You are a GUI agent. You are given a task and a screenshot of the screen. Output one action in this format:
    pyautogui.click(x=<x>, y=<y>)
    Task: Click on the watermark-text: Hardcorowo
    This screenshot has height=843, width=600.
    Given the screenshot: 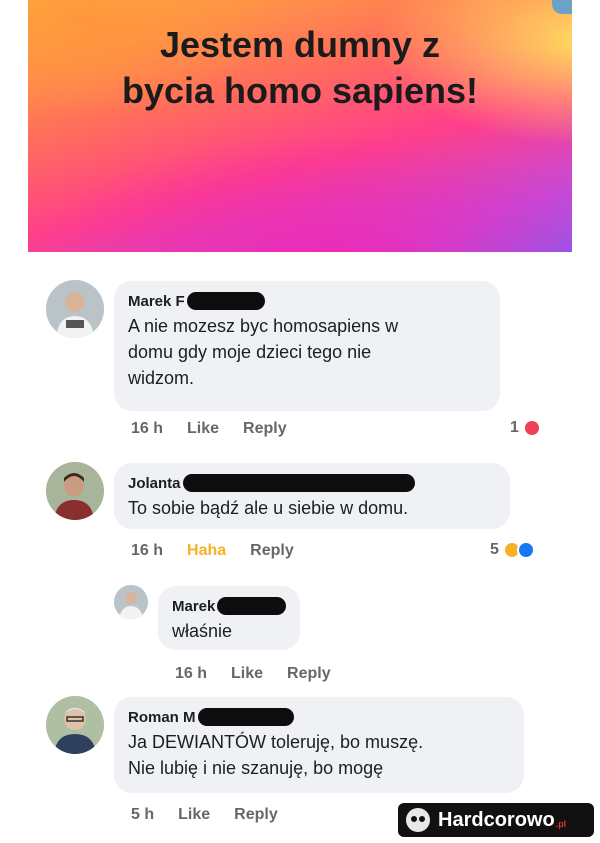 What is the action you would take?
    pyautogui.click(x=496, y=819)
    